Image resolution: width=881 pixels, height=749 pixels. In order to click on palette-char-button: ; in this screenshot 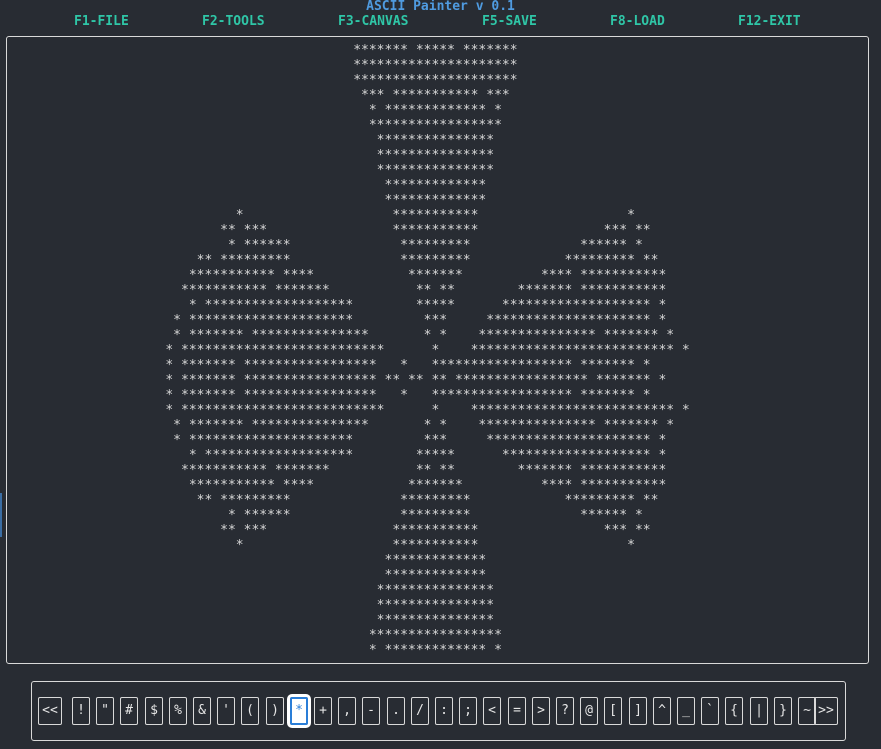, I will do `click(468, 711)`.